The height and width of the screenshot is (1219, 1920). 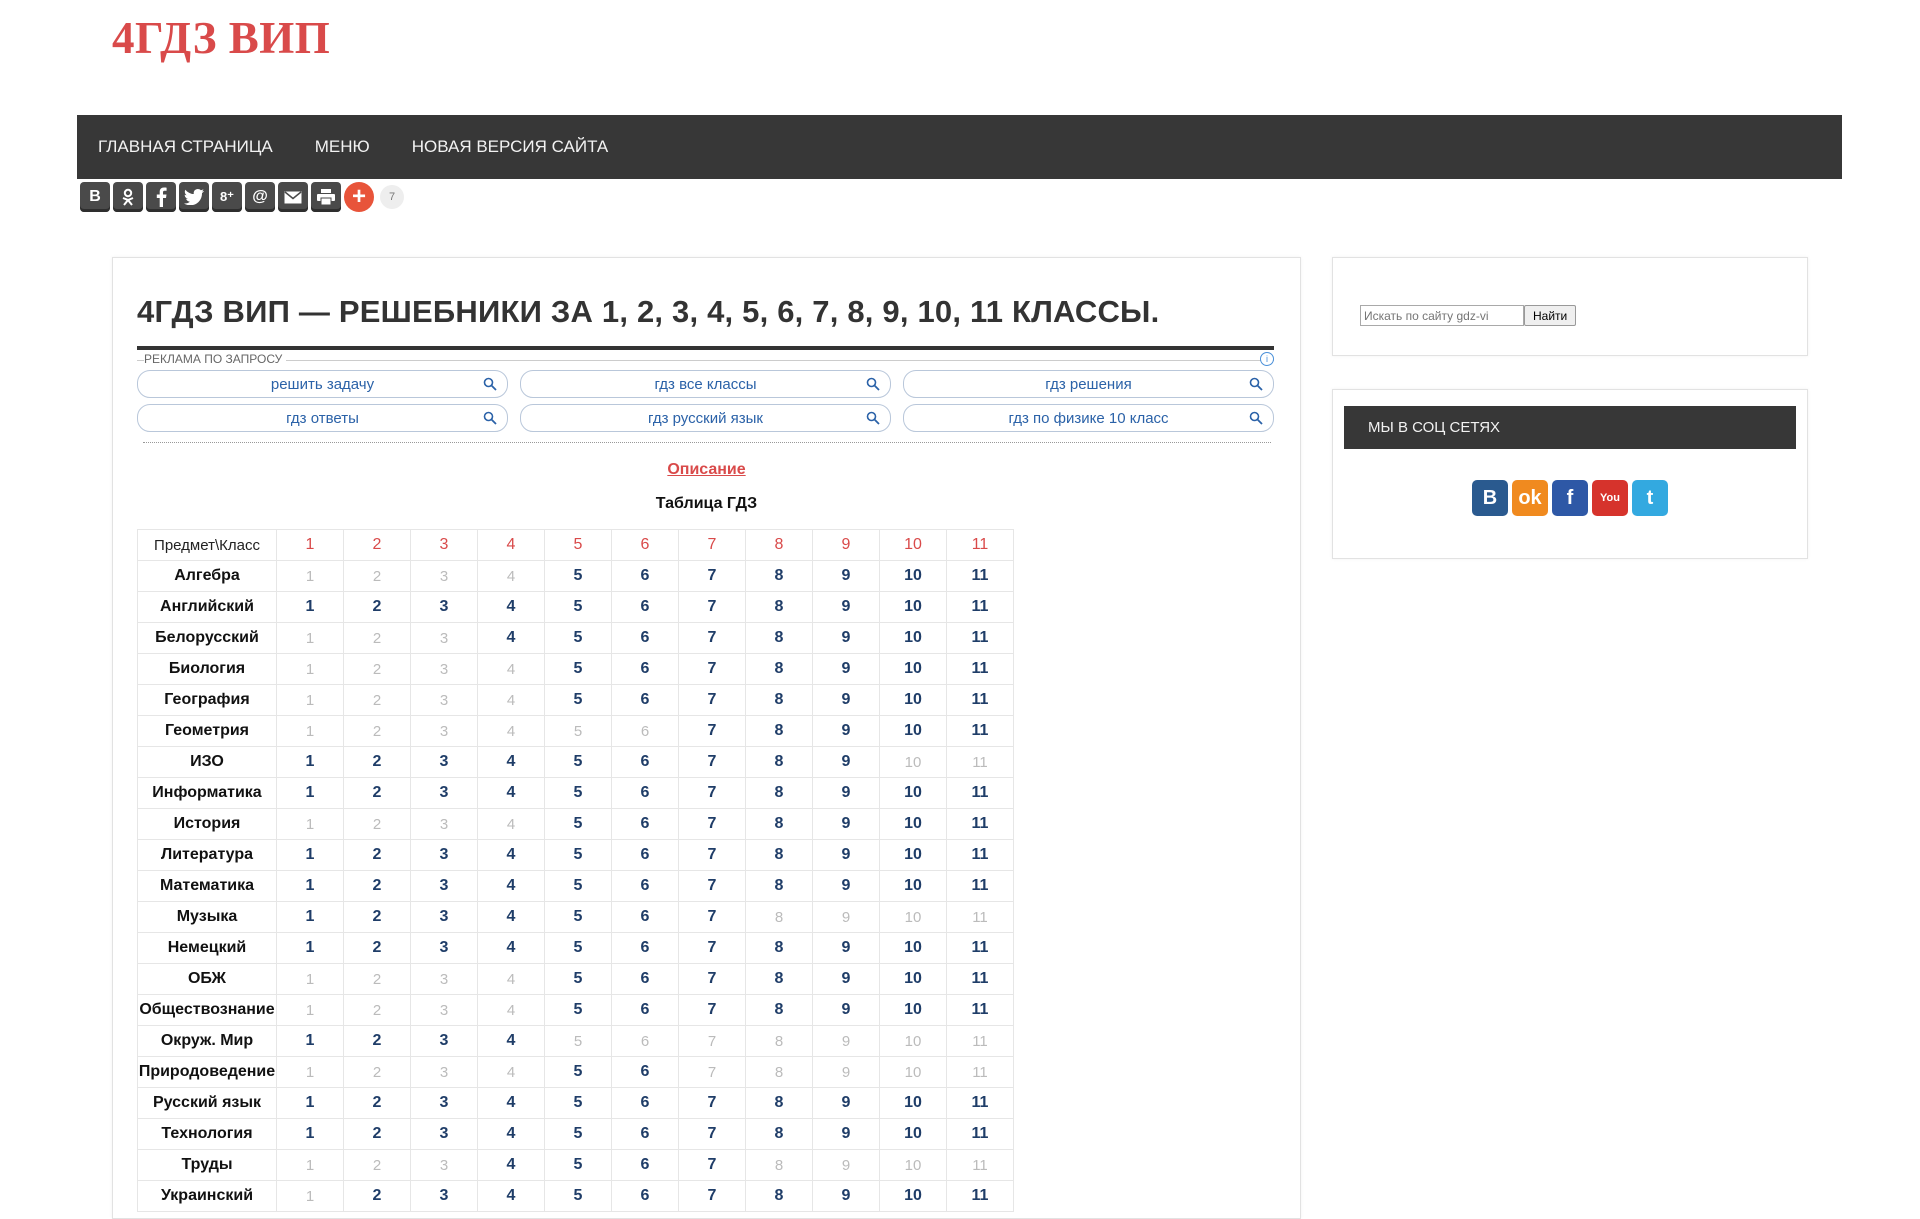 I want to click on twitter-share-button, so click(x=194, y=197).